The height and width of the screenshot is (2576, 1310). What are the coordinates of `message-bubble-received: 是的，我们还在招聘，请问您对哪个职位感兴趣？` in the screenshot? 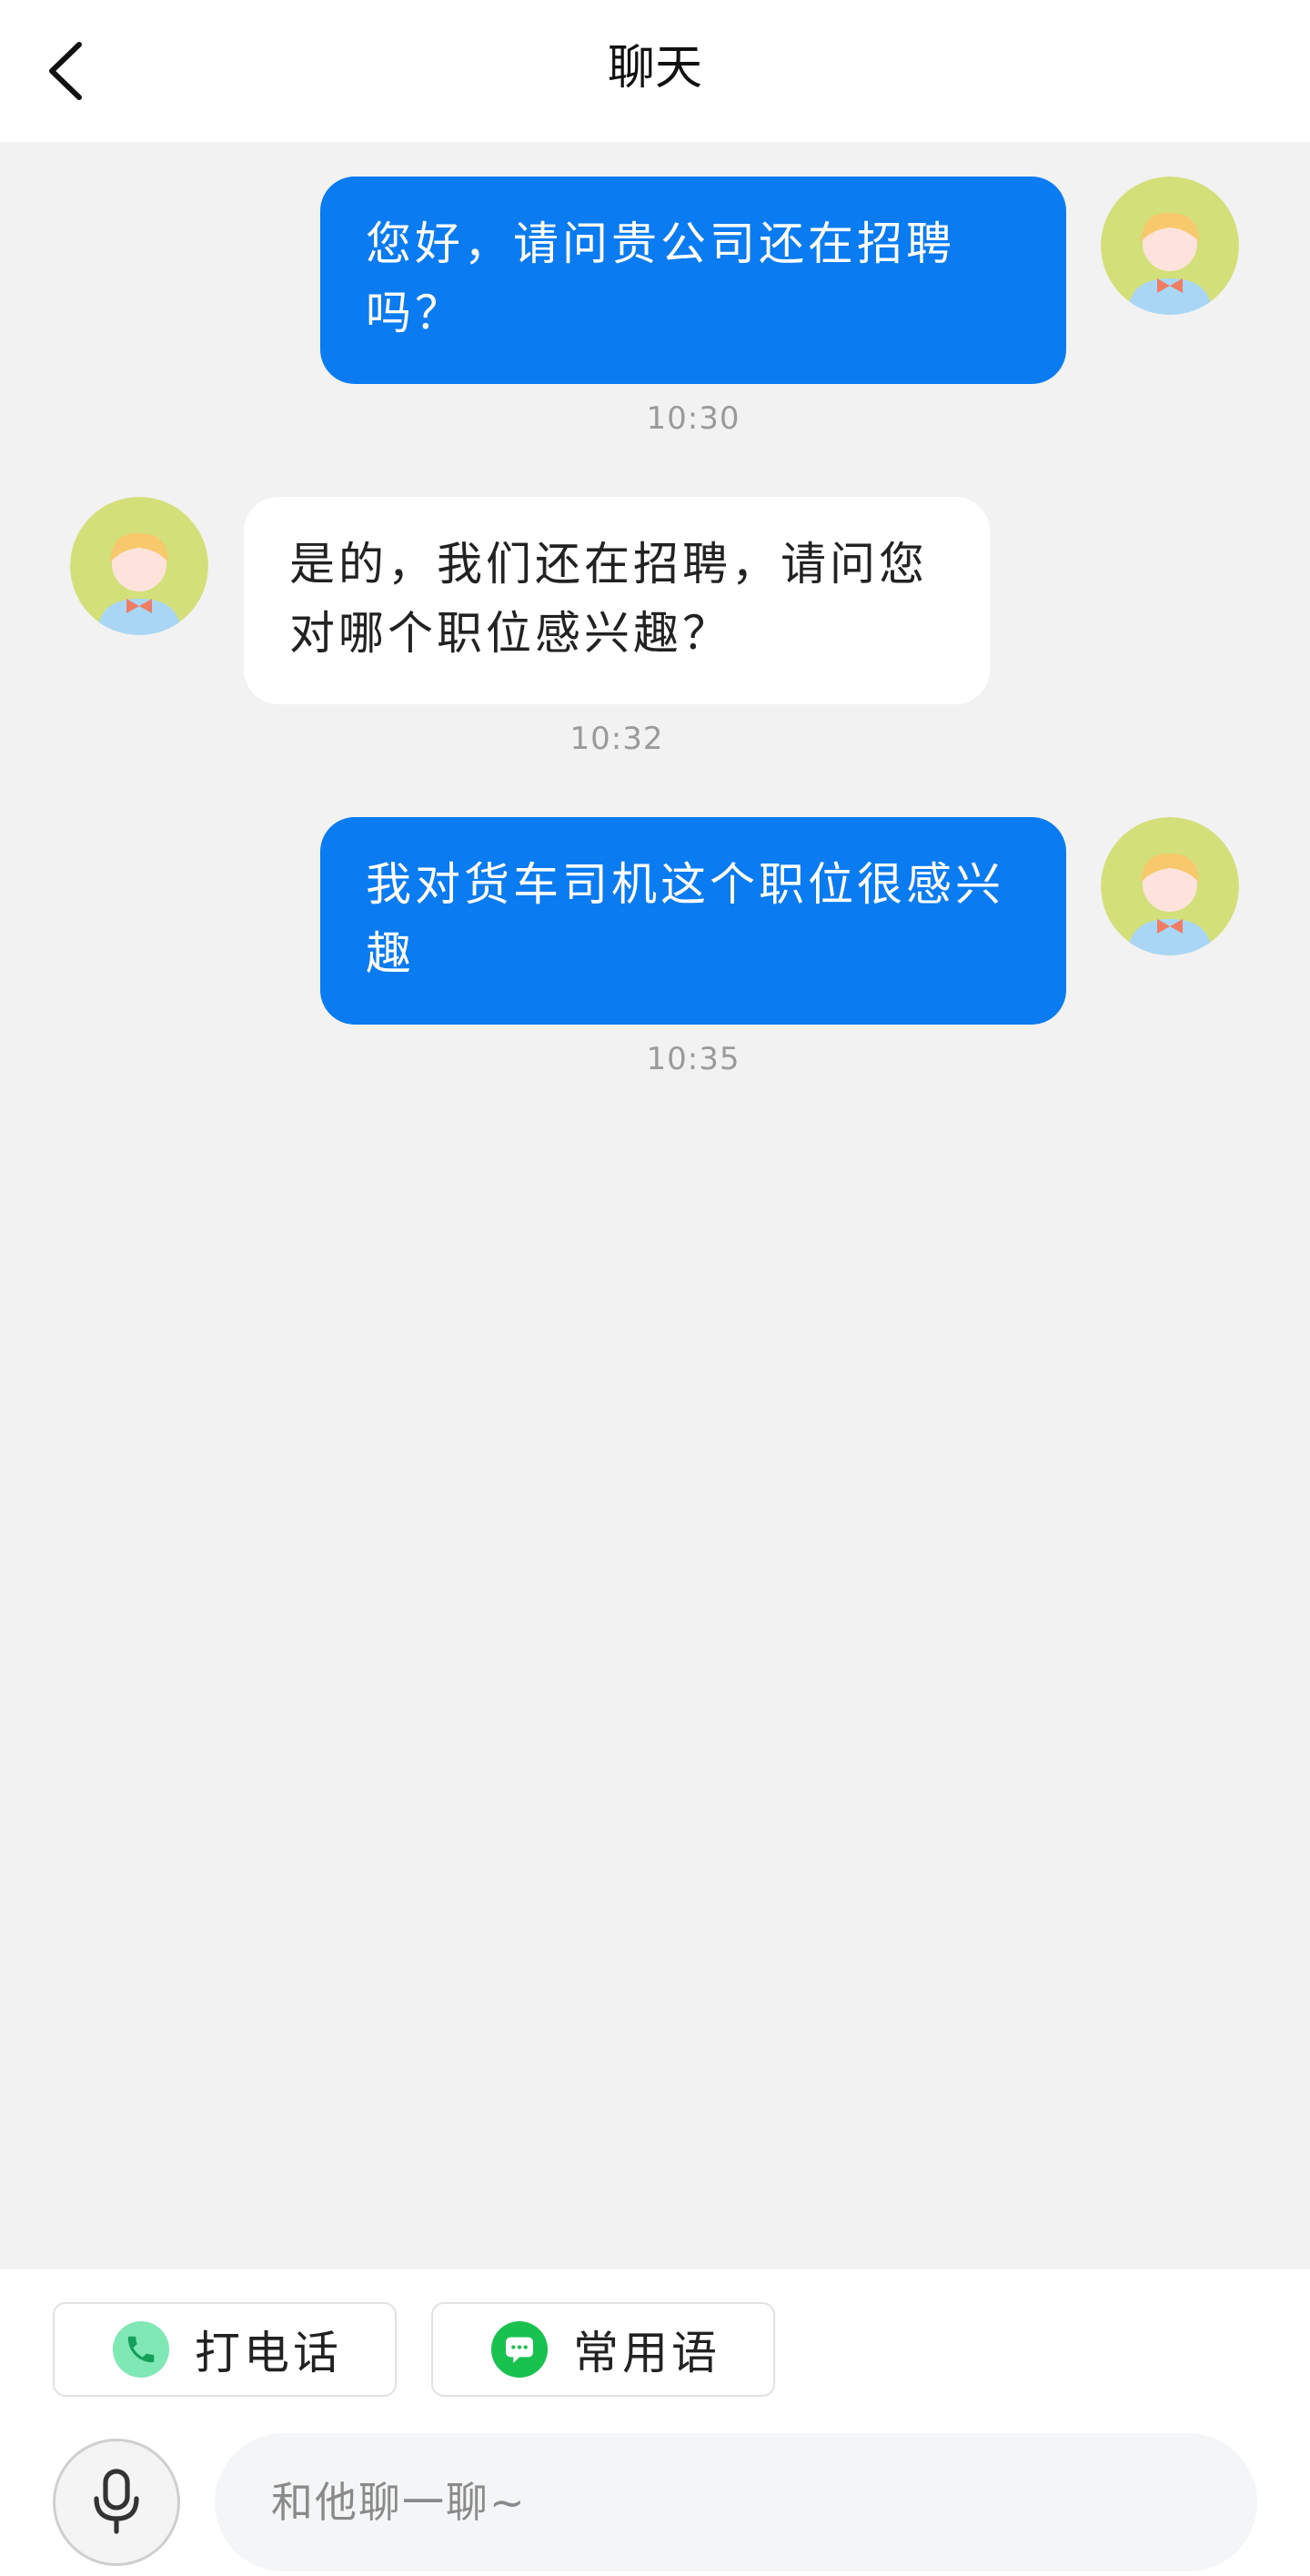 It's located at (617, 600).